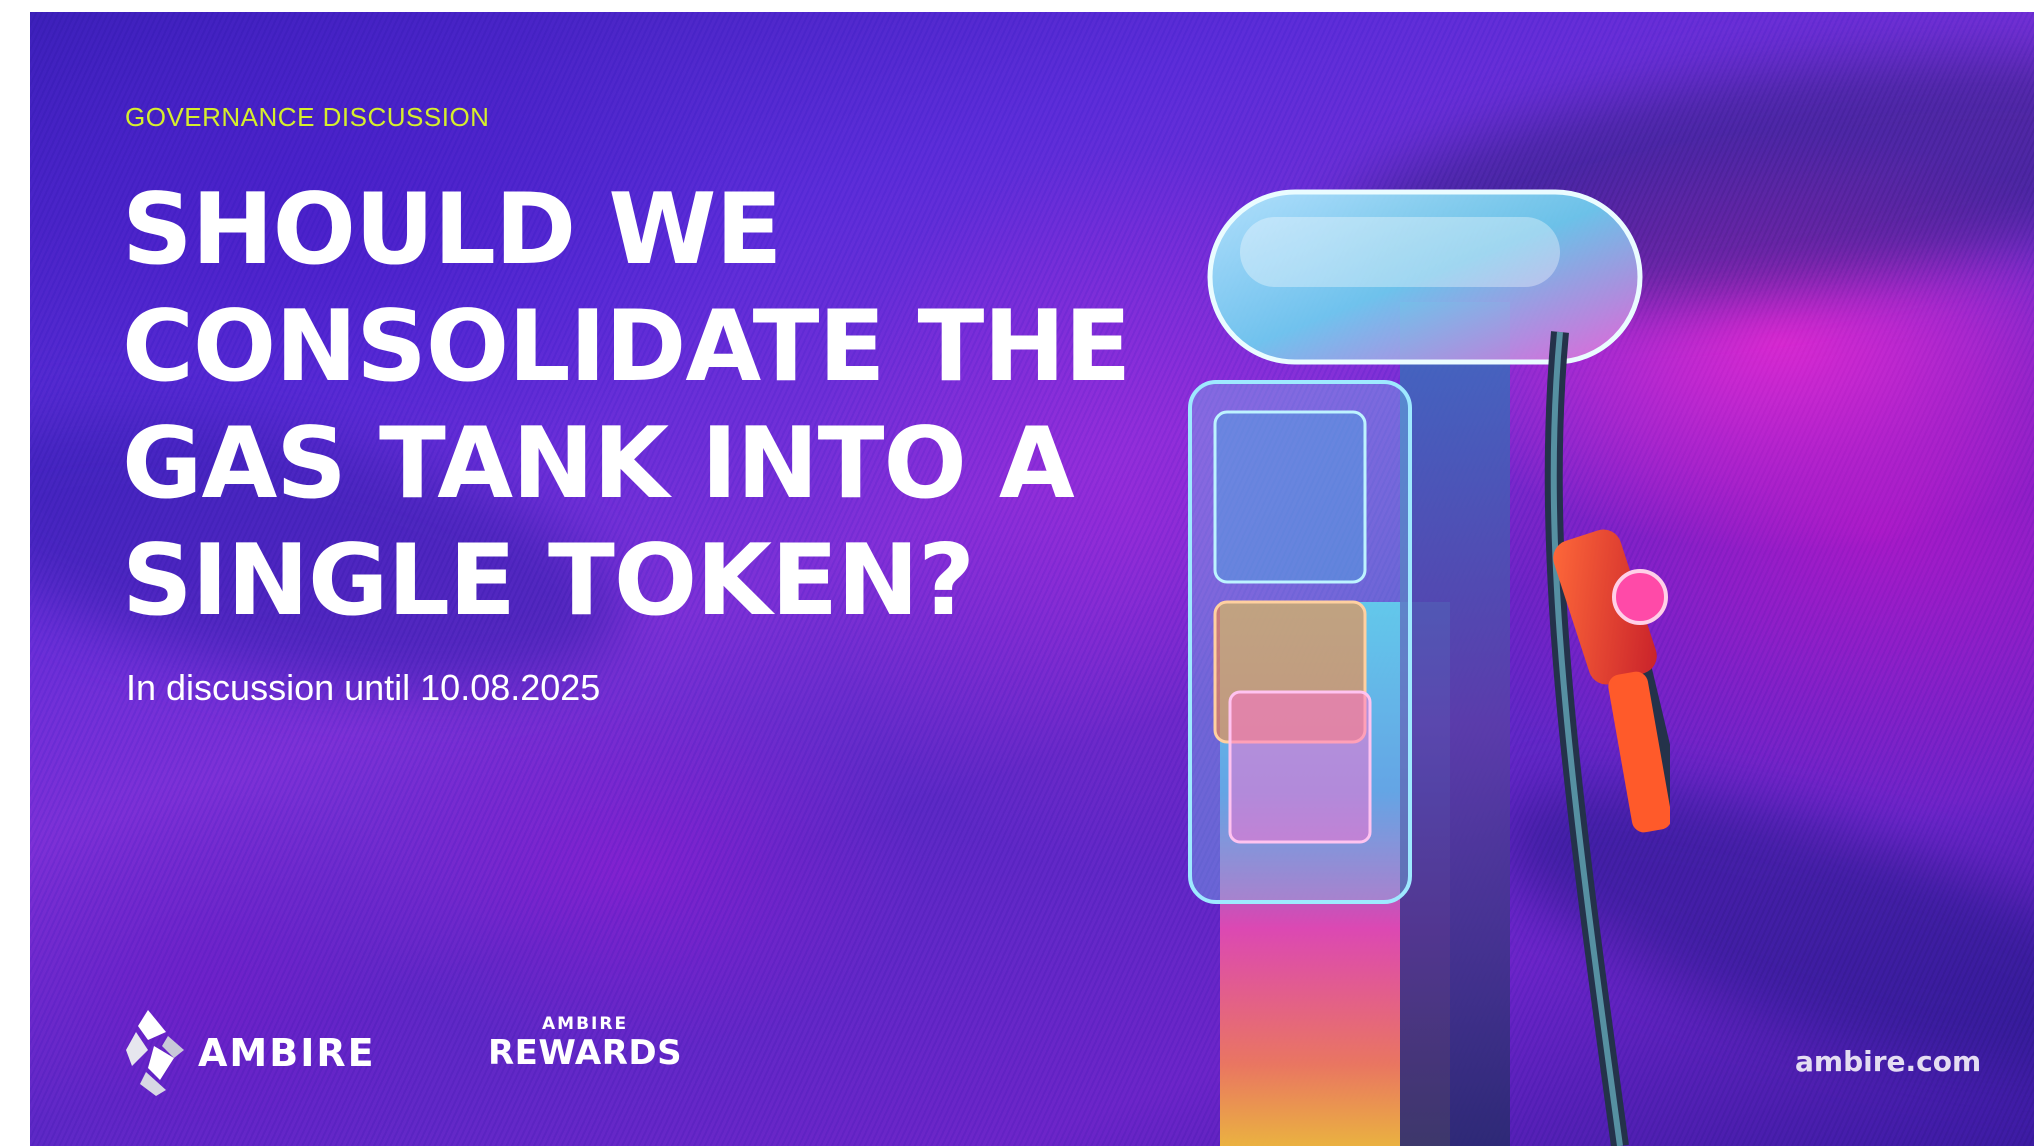 This screenshot has width=2034, height=1148. What do you see at coordinates (452, 230) in the screenshot?
I see `headline-line: SHOULD WE` at bounding box center [452, 230].